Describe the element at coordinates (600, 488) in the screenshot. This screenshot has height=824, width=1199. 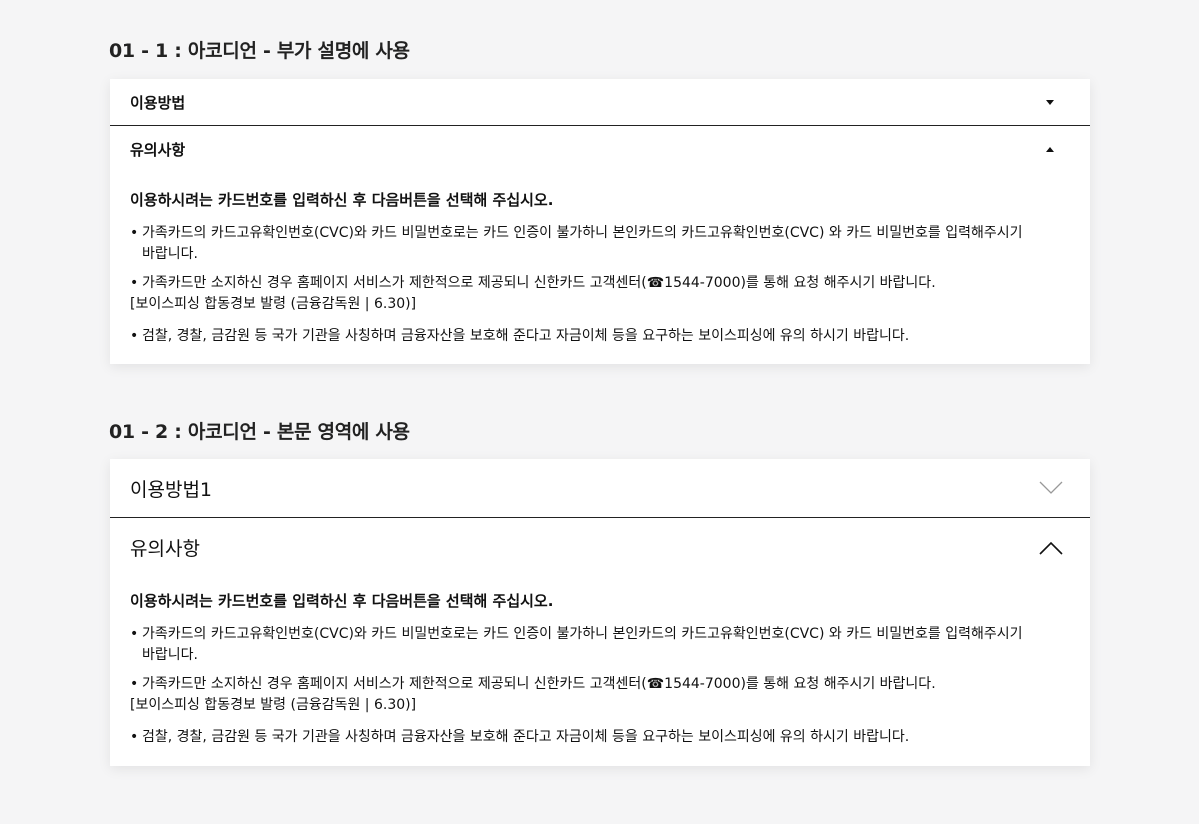
I see `accordion-item-usage1: 이용방법1` at that location.